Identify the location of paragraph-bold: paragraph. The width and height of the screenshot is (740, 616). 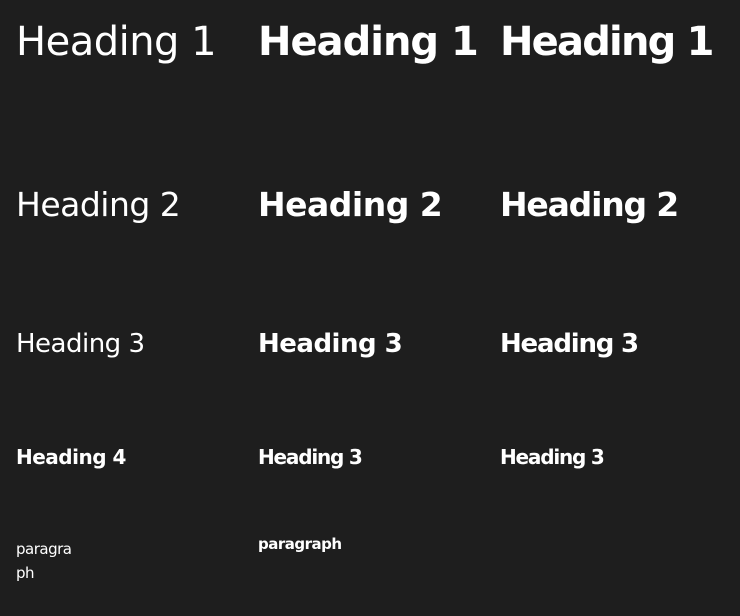
(300, 544).